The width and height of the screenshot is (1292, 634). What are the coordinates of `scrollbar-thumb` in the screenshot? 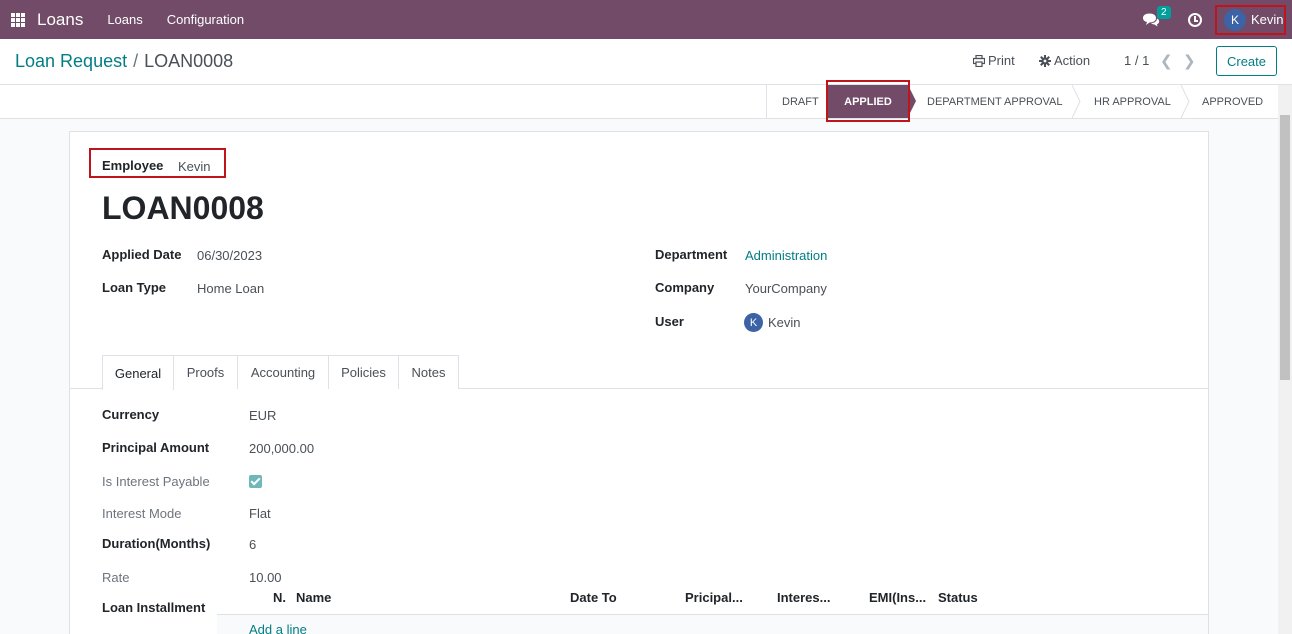 It's located at (1285, 247).